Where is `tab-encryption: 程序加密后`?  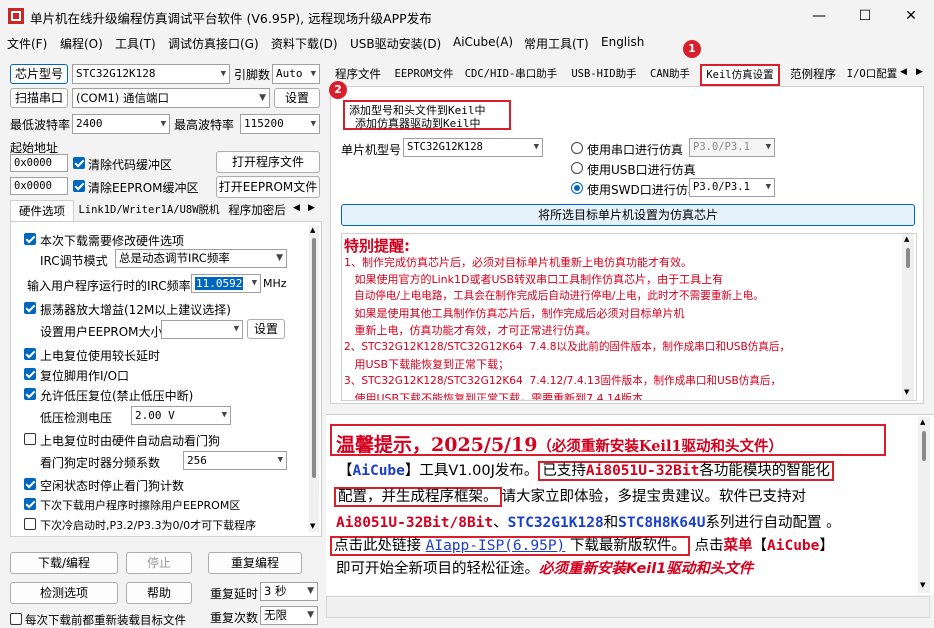
tab-encryption: 程序加密后 is located at coordinates (257, 210).